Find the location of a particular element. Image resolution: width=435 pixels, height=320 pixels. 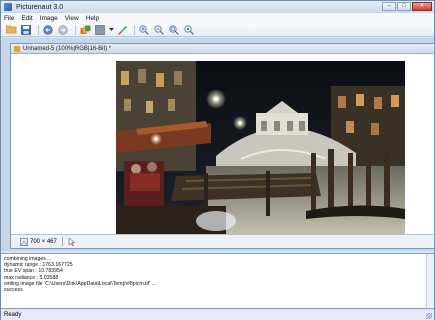

pointer-icon is located at coordinates (72, 241).